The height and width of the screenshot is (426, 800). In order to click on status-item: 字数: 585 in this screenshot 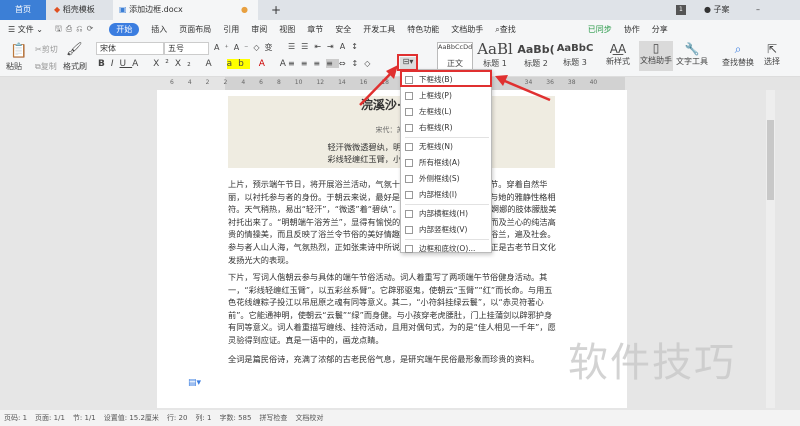, I will do `click(235, 418)`.